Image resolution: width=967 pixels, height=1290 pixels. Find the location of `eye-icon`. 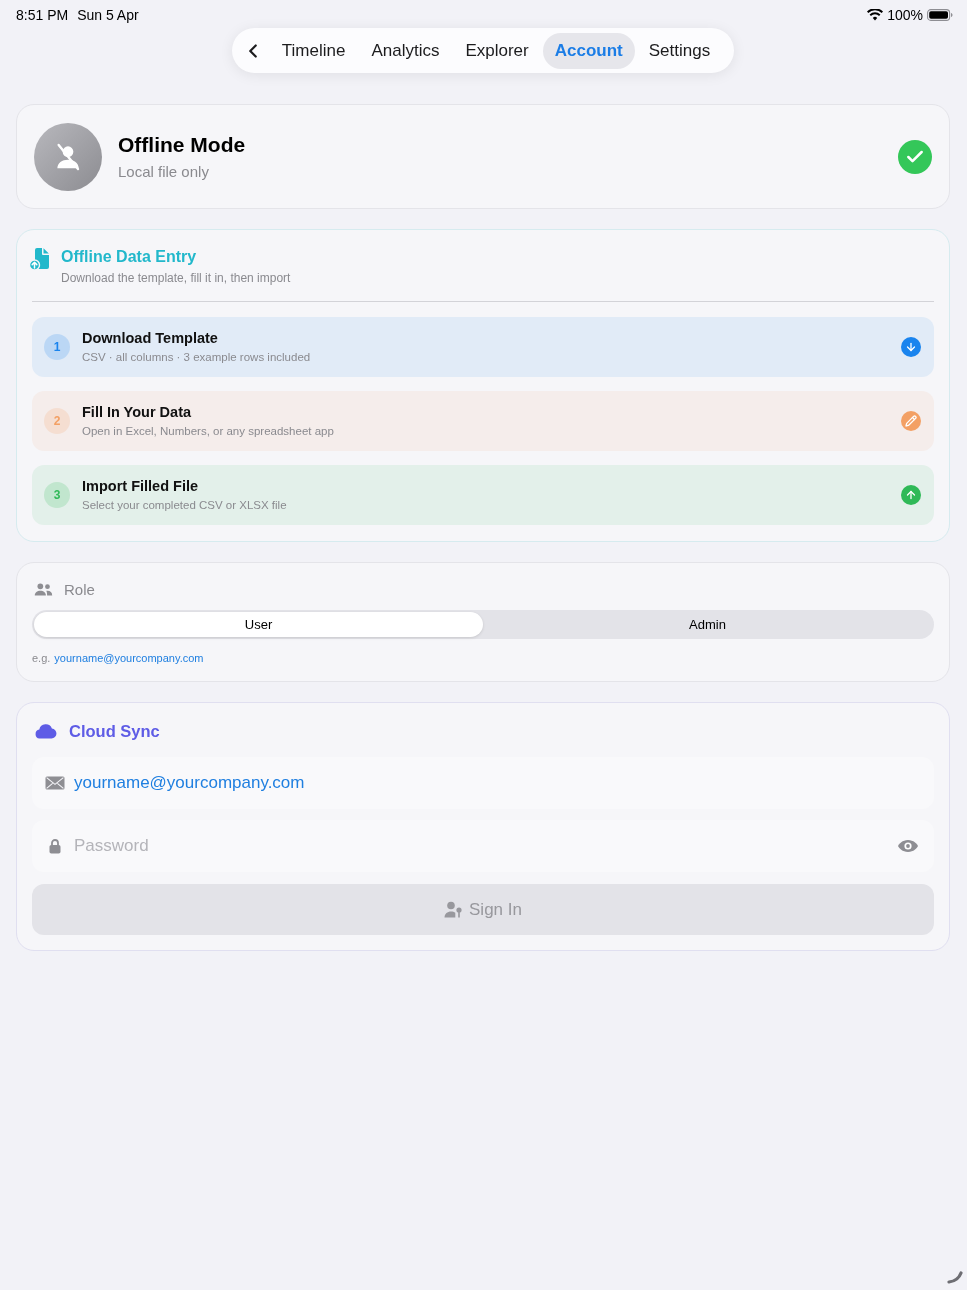

eye-icon is located at coordinates (908, 846).